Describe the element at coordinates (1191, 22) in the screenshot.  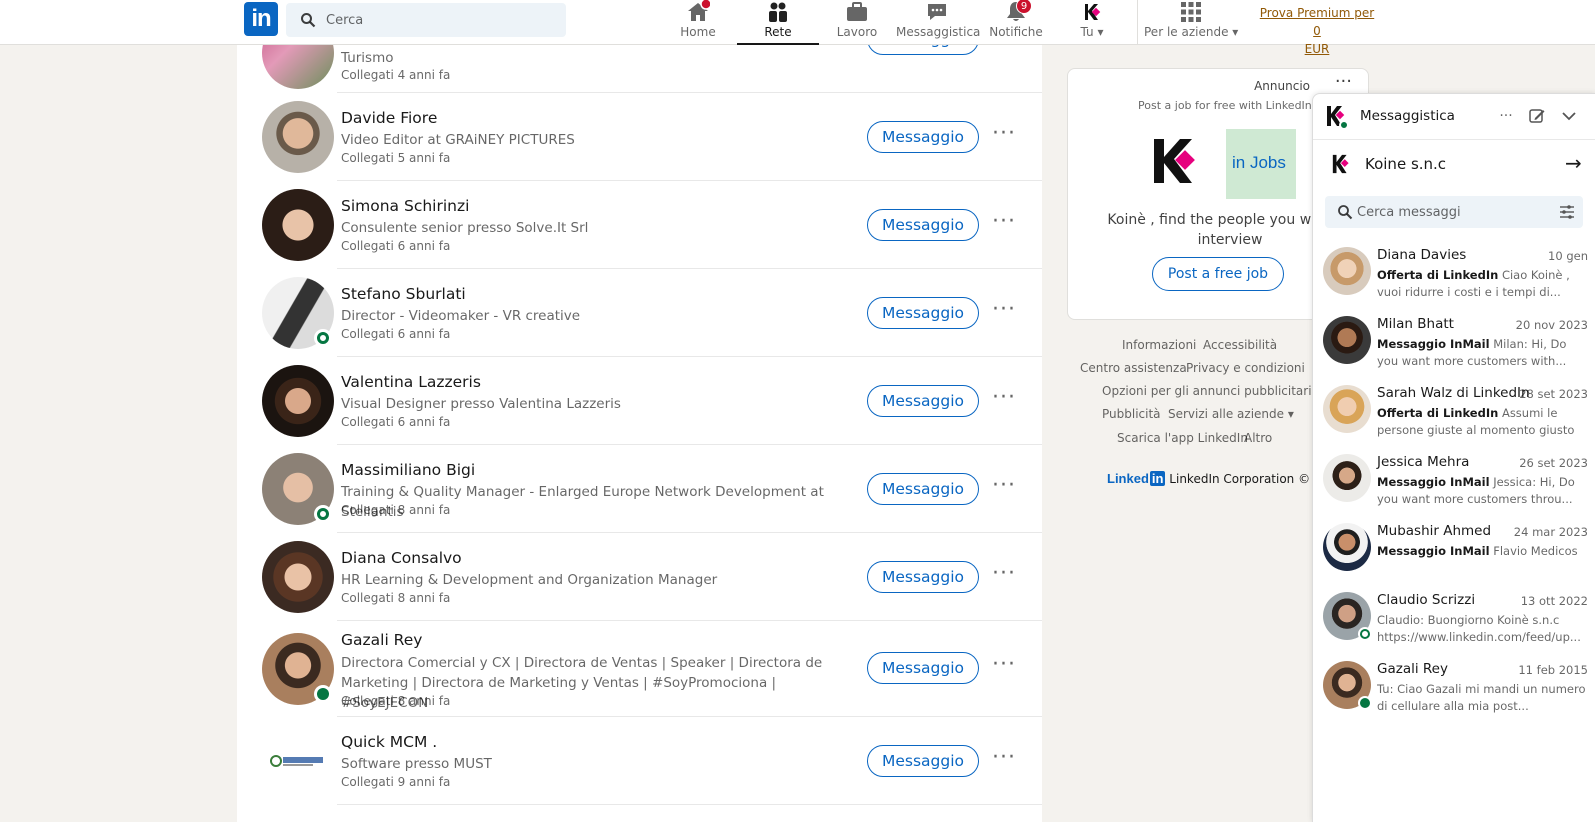
I see `nav-business: Per le aziende ▾` at that location.